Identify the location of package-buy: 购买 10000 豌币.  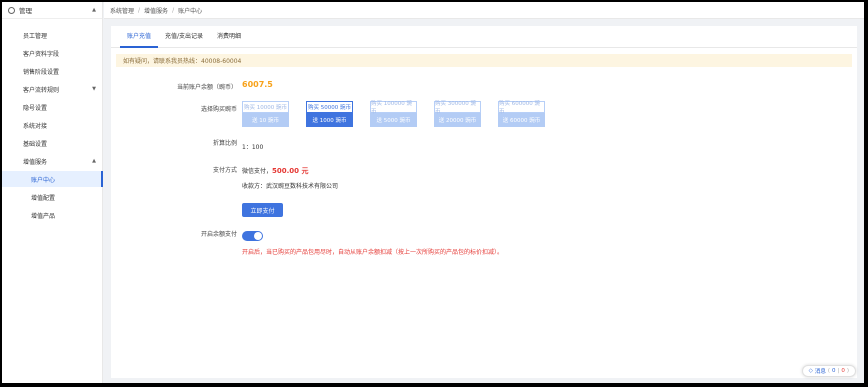
(265, 107).